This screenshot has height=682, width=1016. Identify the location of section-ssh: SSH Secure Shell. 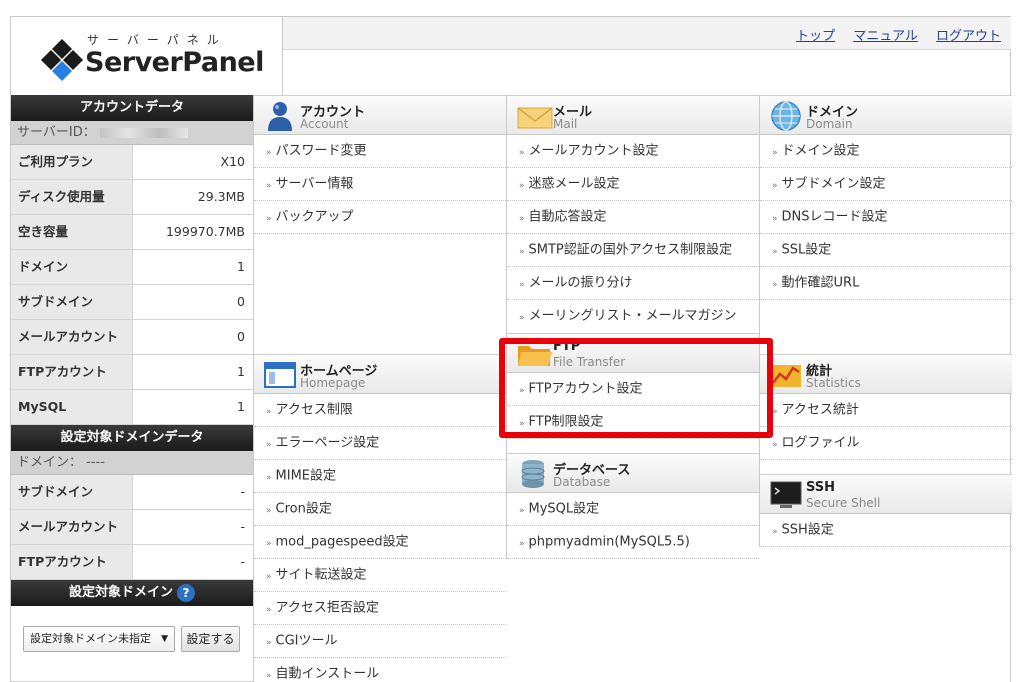
(886, 494).